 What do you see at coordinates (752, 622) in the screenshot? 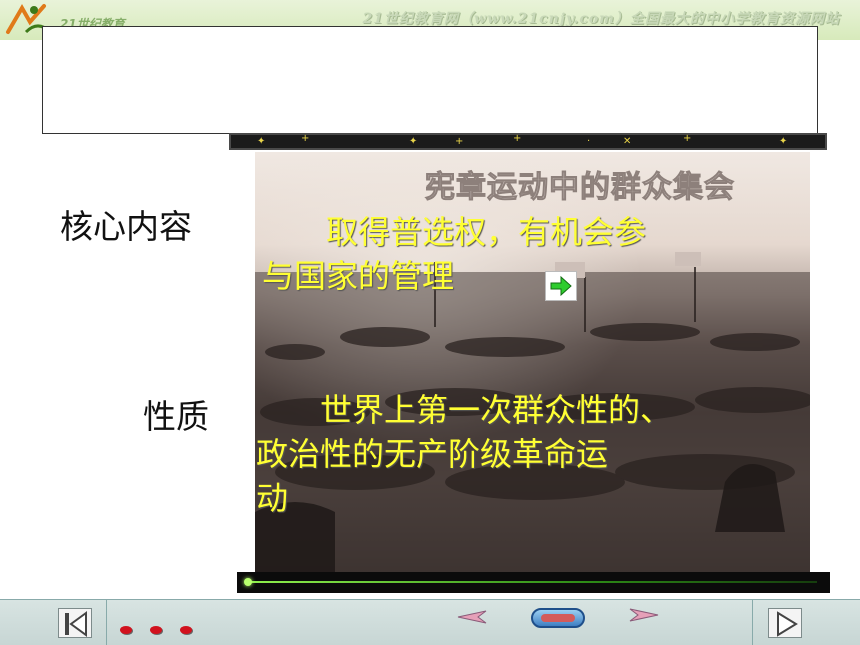
I see `nav-right-divider` at bounding box center [752, 622].